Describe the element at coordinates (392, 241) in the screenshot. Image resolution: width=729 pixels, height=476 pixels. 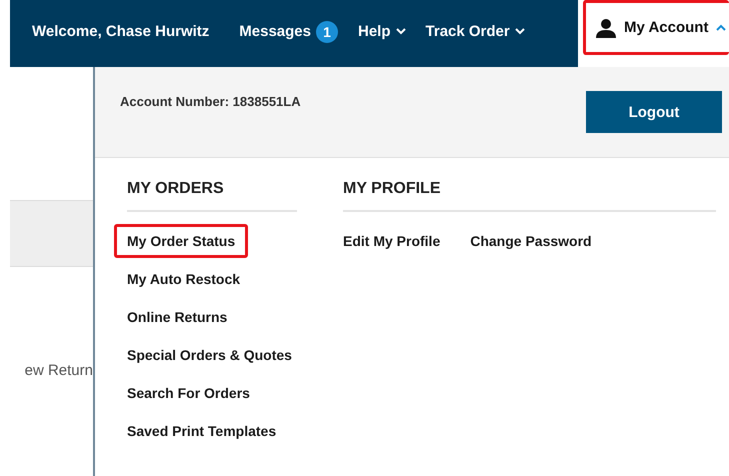
I see `menu-link: Edit My Profile` at that location.